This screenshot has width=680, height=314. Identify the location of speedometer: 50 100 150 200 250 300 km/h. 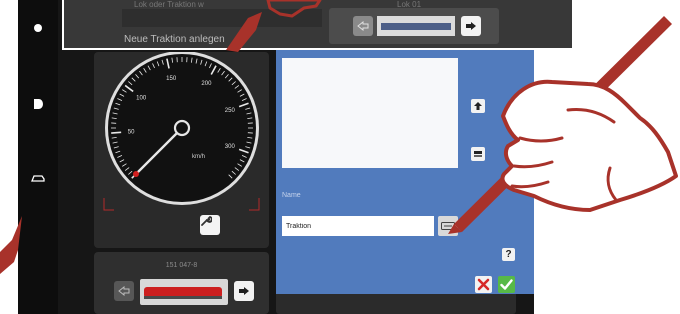
(181, 131).